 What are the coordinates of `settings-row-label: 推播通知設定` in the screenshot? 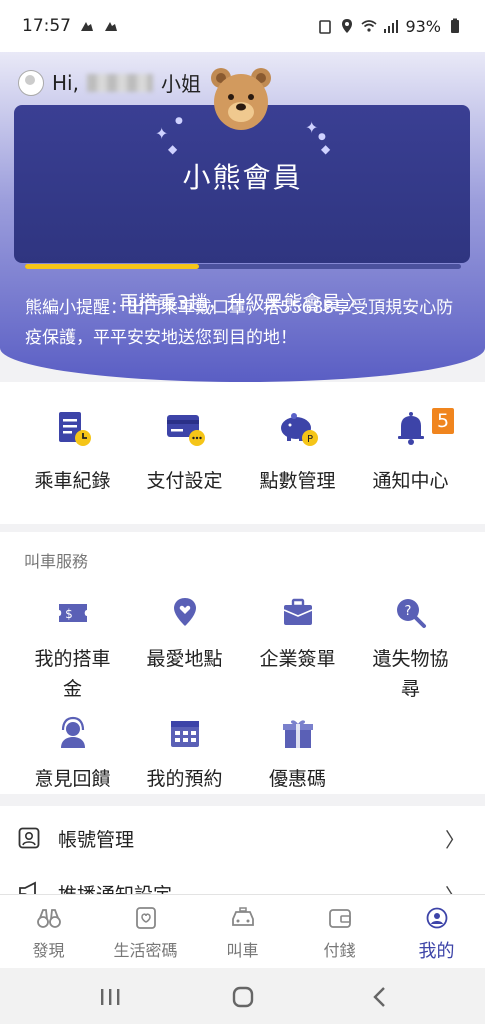 It's located at (115, 887).